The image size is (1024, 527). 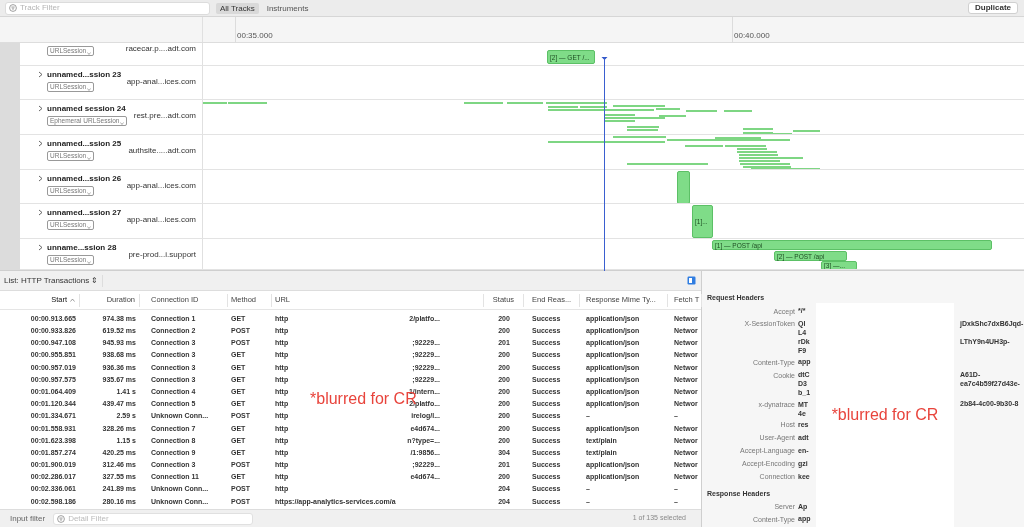 I want to click on scope-tab: Instruments, so click(x=287, y=8).